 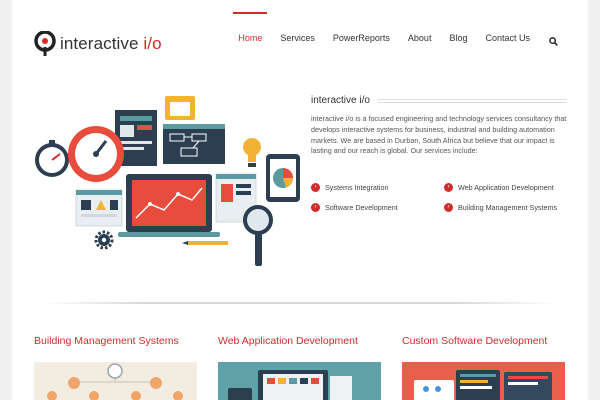 I want to click on search-button, so click(x=548, y=31).